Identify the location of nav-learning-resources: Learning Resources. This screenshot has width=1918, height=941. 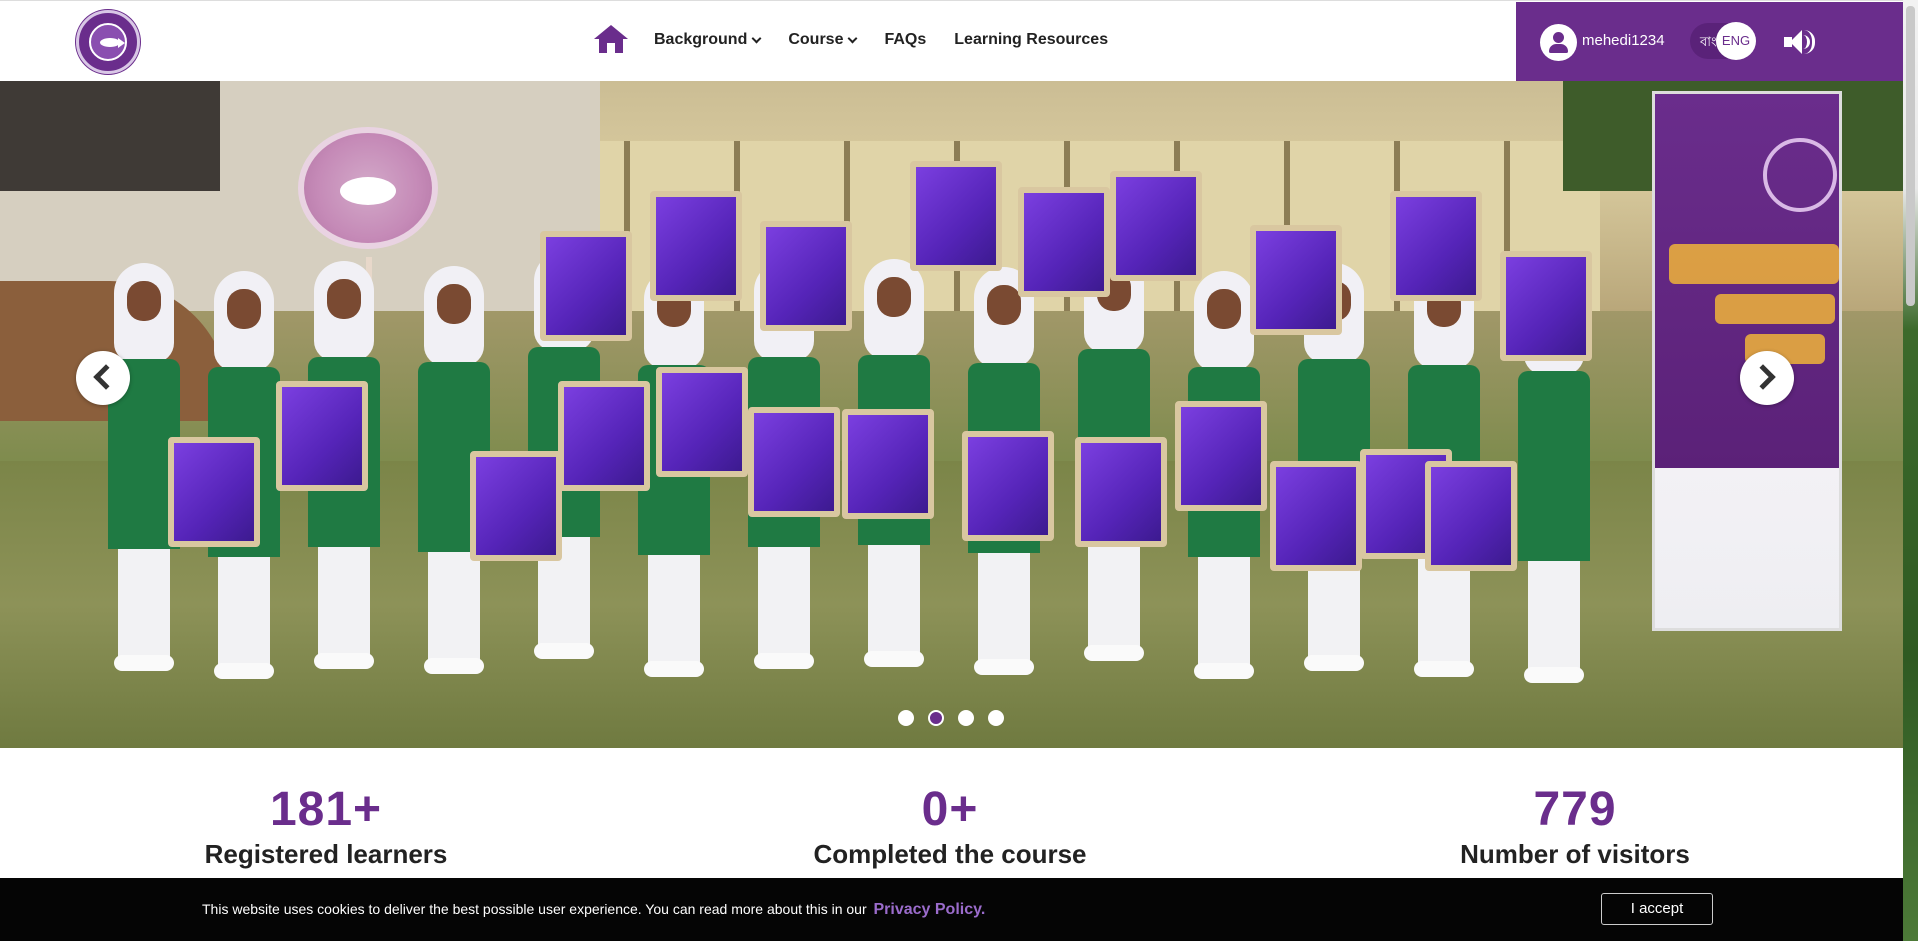
(1031, 40).